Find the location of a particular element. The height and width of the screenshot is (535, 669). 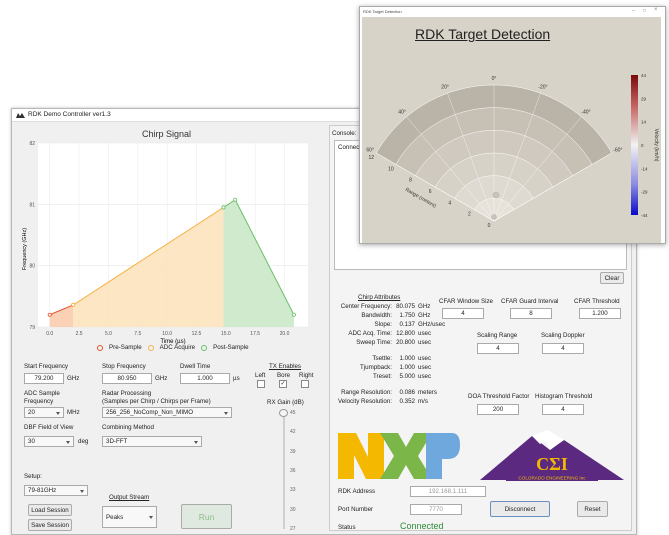

dwell-time-input: 1.000 is located at coordinates (205, 378).